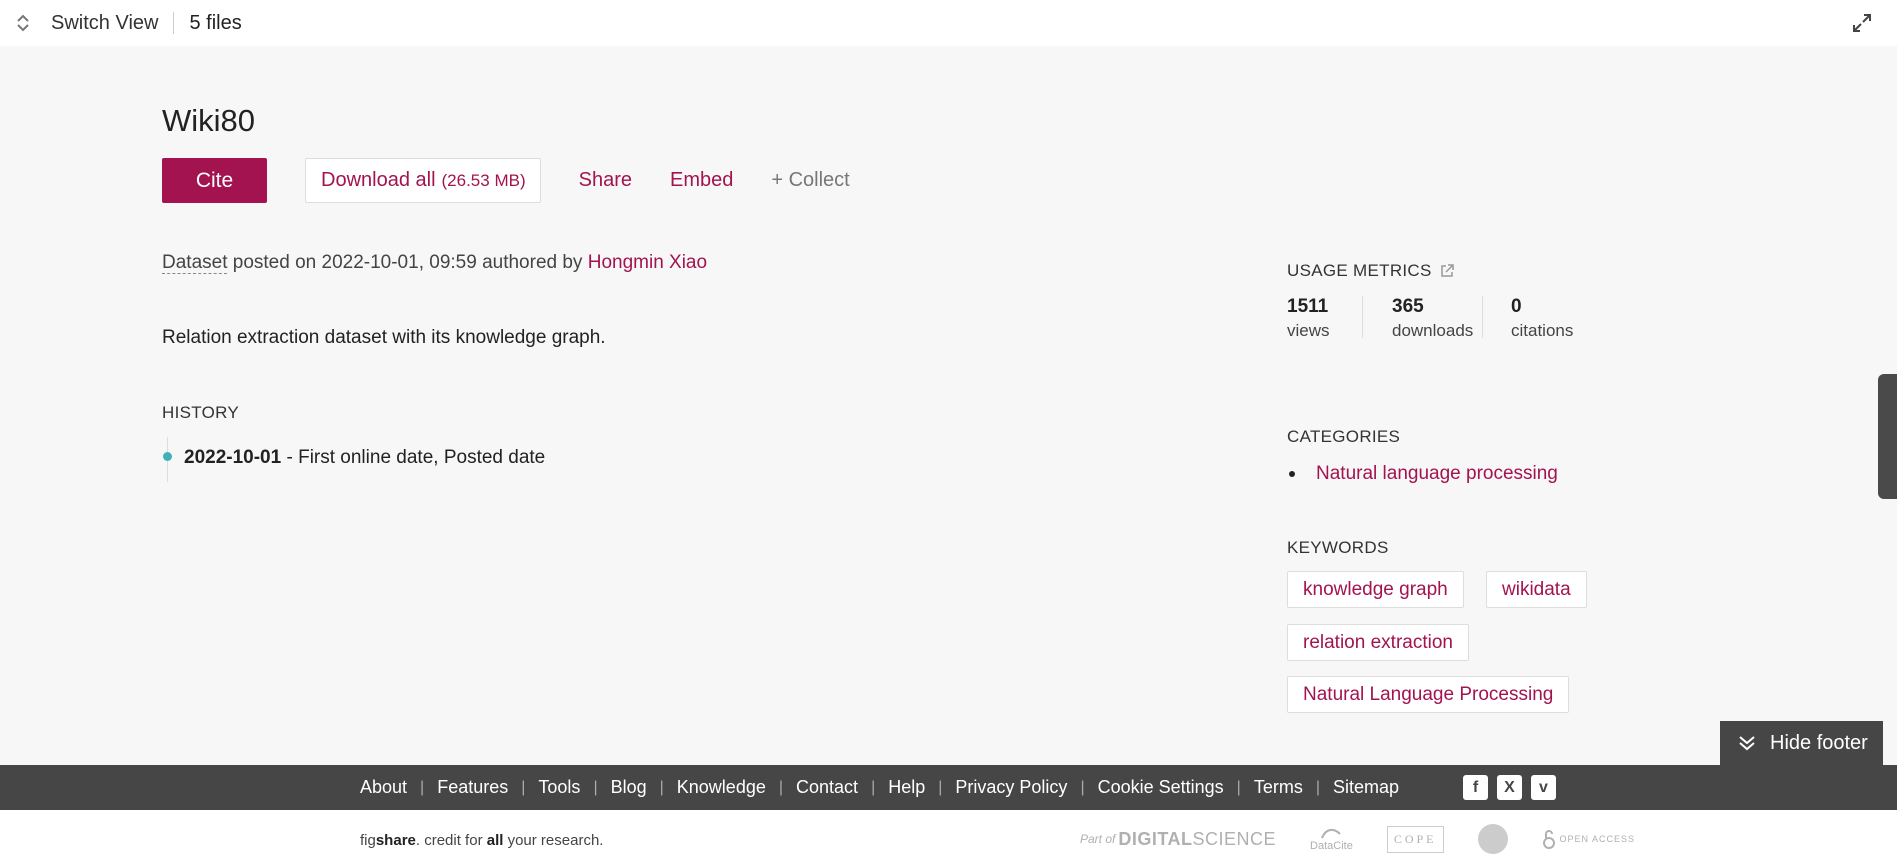 The width and height of the screenshot is (1897, 867). Describe the element at coordinates (1447, 271) in the screenshot. I see `external-link-icon` at that location.